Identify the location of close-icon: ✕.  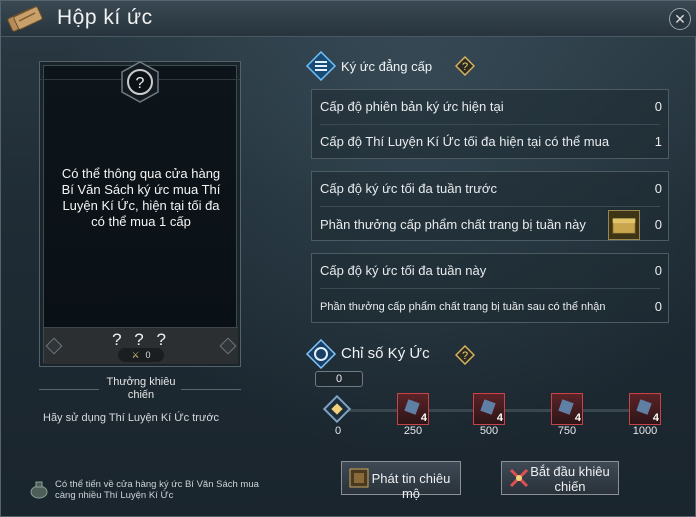
(680, 19).